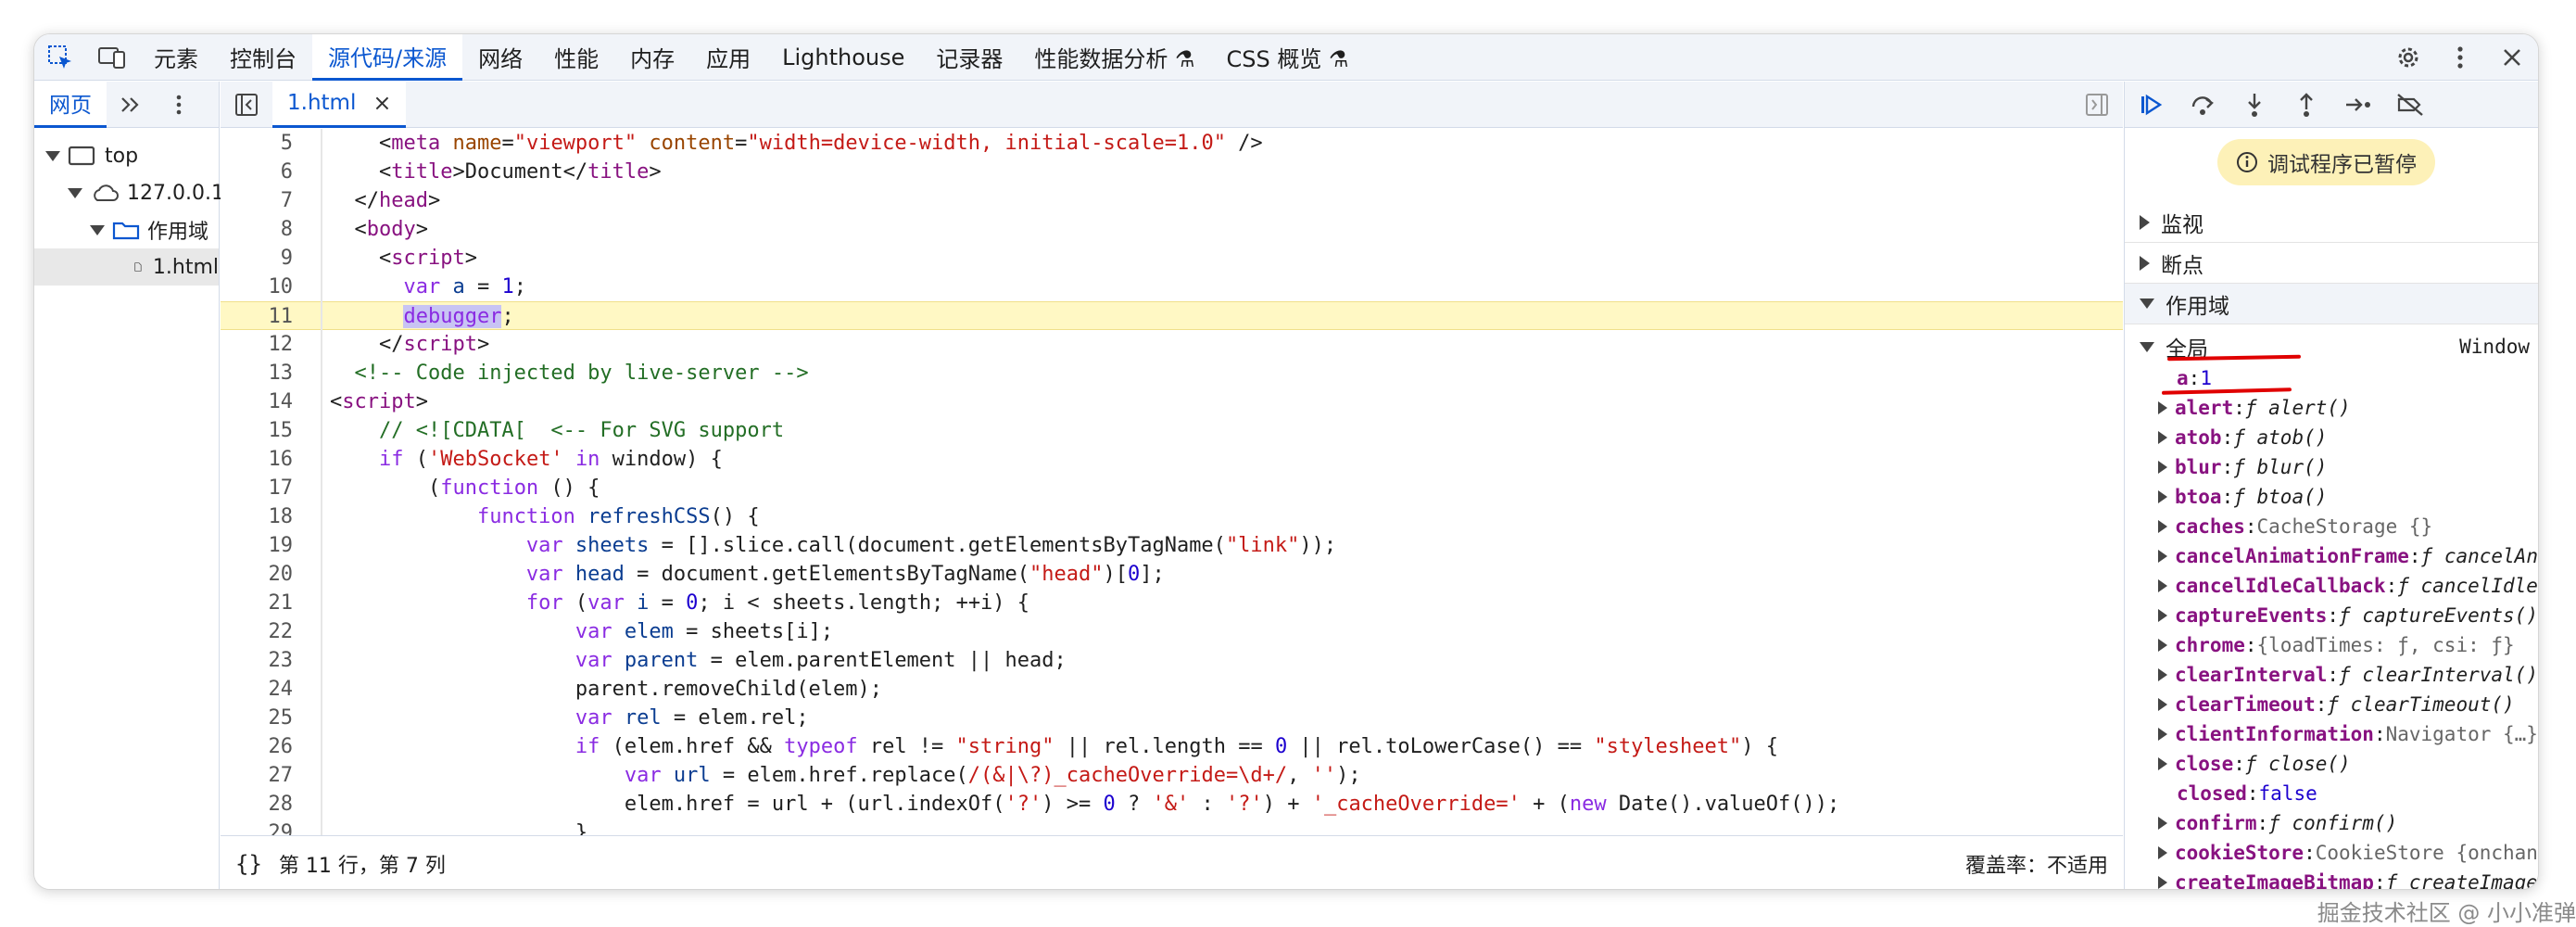  Describe the element at coordinates (2408, 58) in the screenshot. I see `gear-icon` at that location.